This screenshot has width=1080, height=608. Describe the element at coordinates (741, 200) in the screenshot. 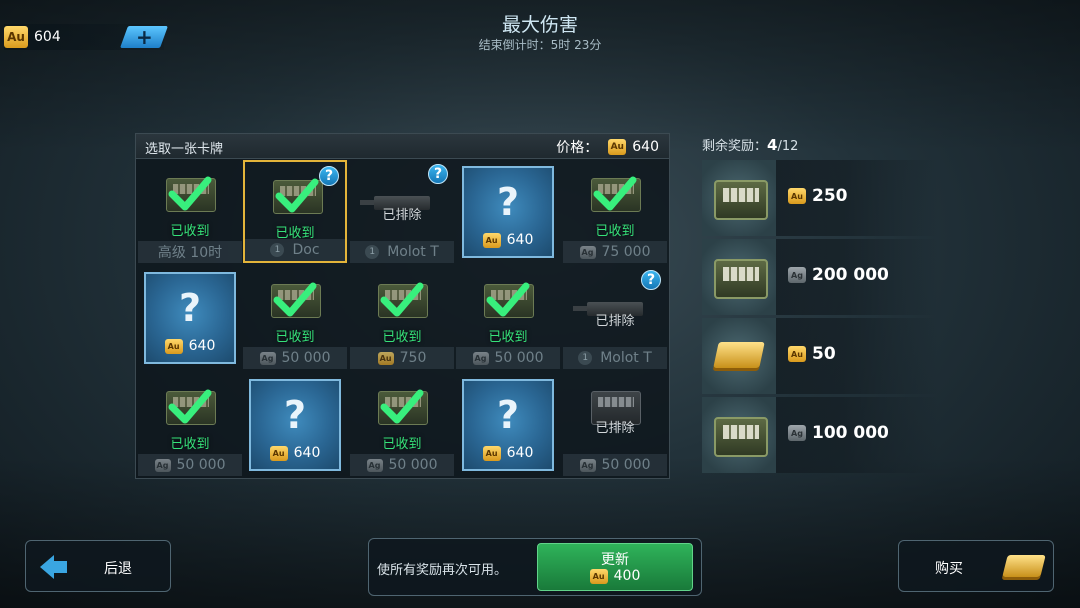

I see `gold-crate-icon` at that location.